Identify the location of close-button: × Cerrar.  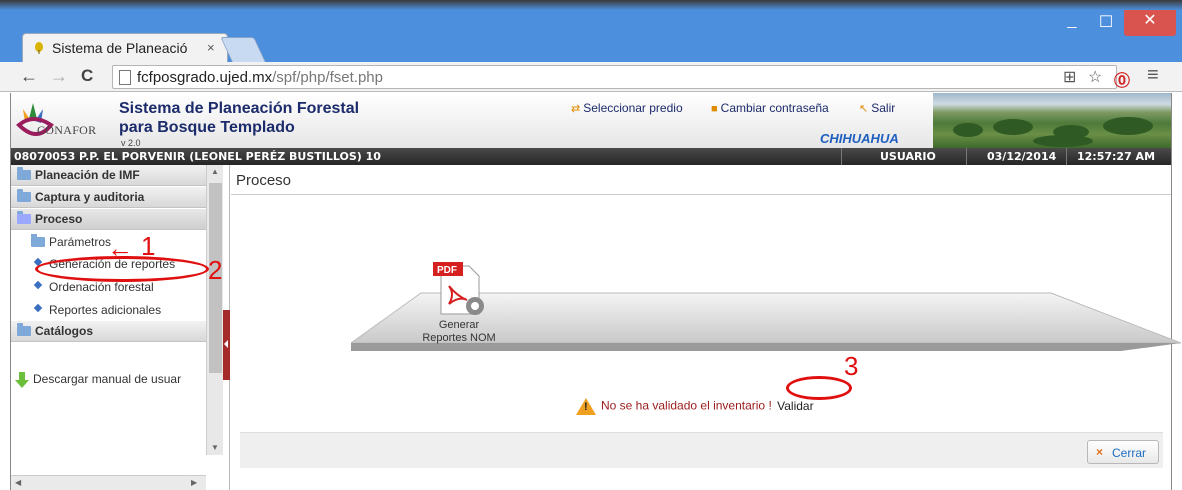
(1123, 452).